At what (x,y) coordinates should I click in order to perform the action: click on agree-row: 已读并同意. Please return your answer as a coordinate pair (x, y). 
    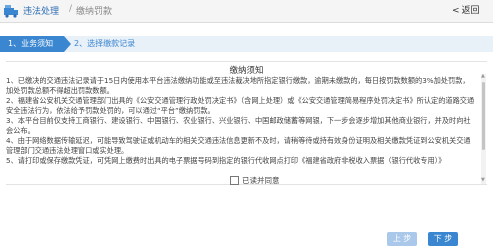
    Looking at the image, I should click on (255, 177).